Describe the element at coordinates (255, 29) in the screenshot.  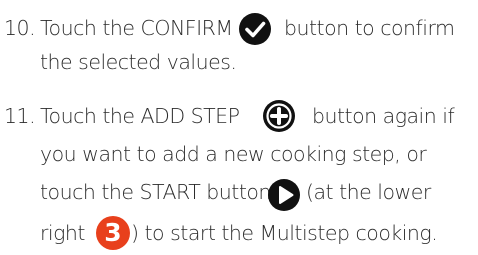
I see `check-circle-icon` at that location.